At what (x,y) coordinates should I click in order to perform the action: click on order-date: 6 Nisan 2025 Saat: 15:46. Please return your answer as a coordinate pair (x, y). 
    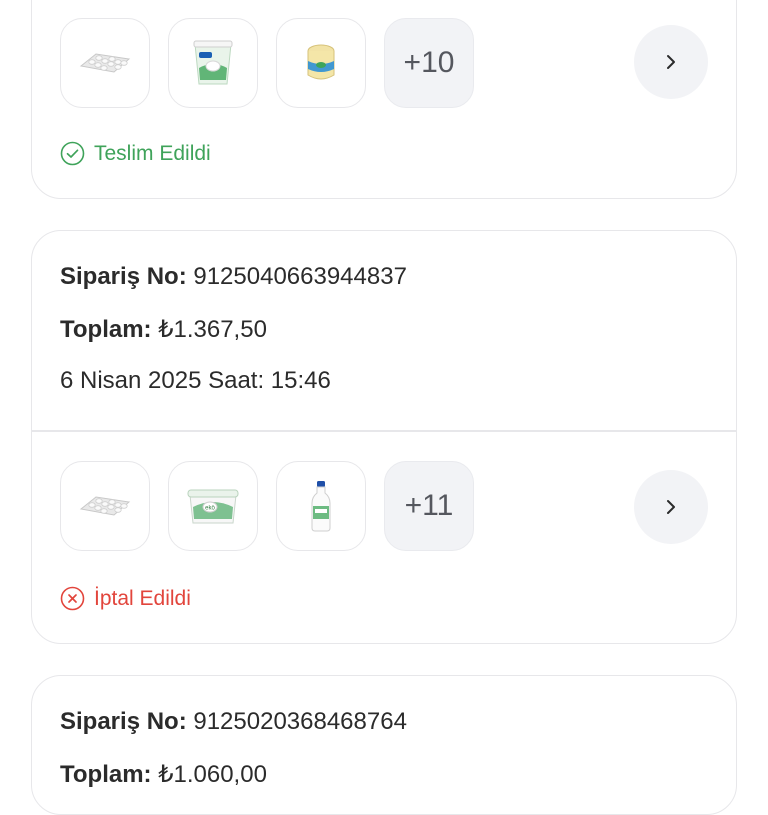
    Looking at the image, I should click on (195, 380).